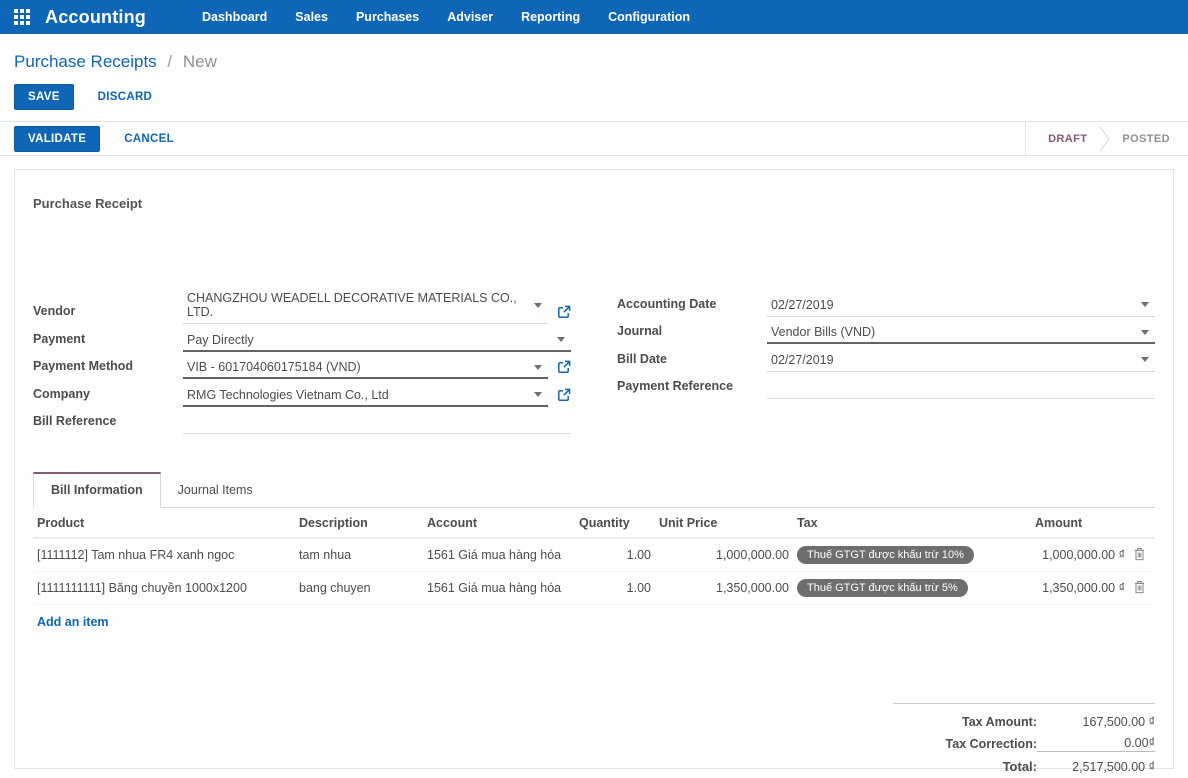 The height and width of the screenshot is (778, 1188). Describe the element at coordinates (125, 97) in the screenshot. I see `discard-button: DISCARD` at that location.